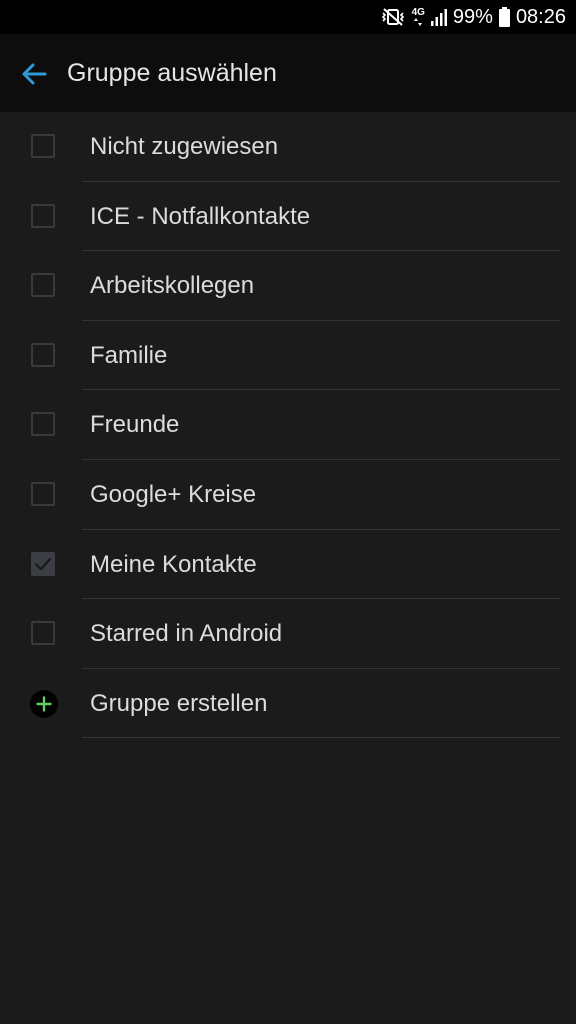  What do you see at coordinates (504, 17) in the screenshot?
I see `battery-icon` at bounding box center [504, 17].